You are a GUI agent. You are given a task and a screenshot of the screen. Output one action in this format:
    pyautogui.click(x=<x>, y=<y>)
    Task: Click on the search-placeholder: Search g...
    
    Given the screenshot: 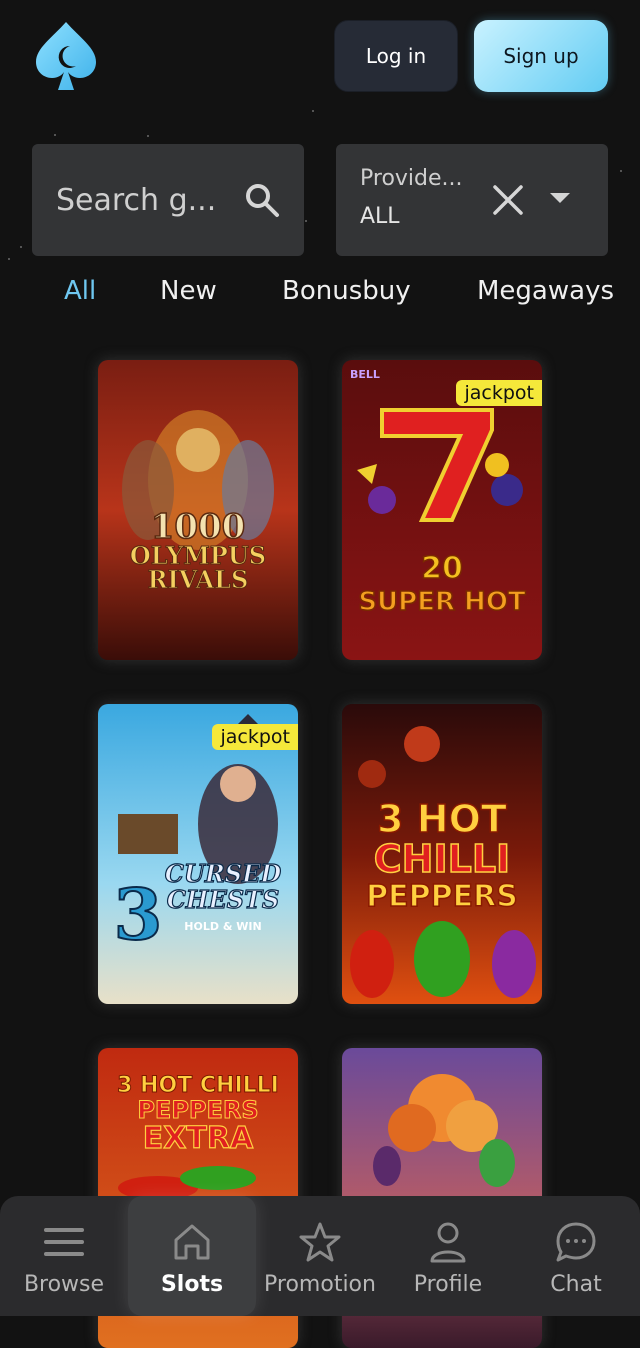 What is the action you would take?
    pyautogui.click(x=136, y=200)
    